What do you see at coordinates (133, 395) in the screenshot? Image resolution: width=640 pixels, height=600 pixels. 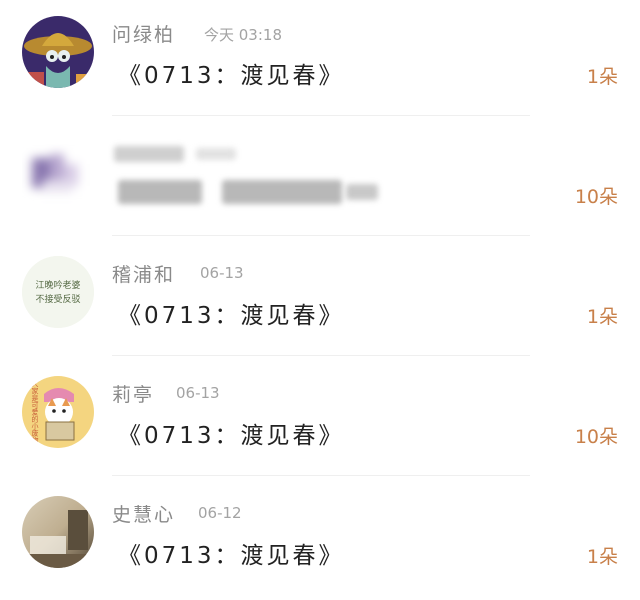 I see `user-name: 莉亭` at bounding box center [133, 395].